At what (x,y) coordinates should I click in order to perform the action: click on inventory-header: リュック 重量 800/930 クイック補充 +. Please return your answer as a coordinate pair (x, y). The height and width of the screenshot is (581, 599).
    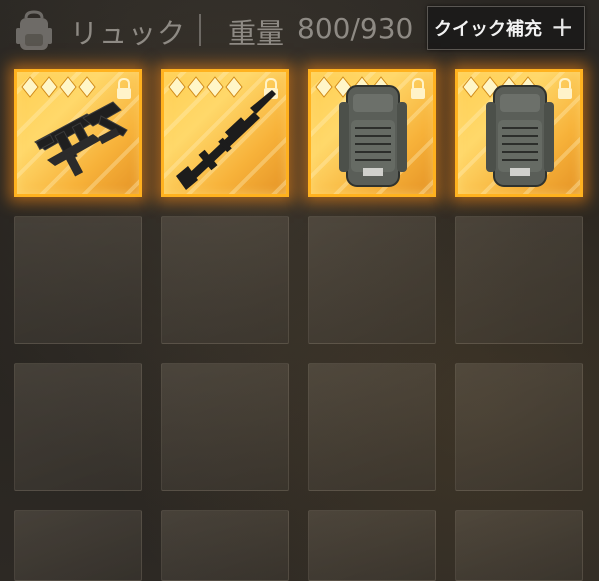
    Looking at the image, I should click on (299, 31).